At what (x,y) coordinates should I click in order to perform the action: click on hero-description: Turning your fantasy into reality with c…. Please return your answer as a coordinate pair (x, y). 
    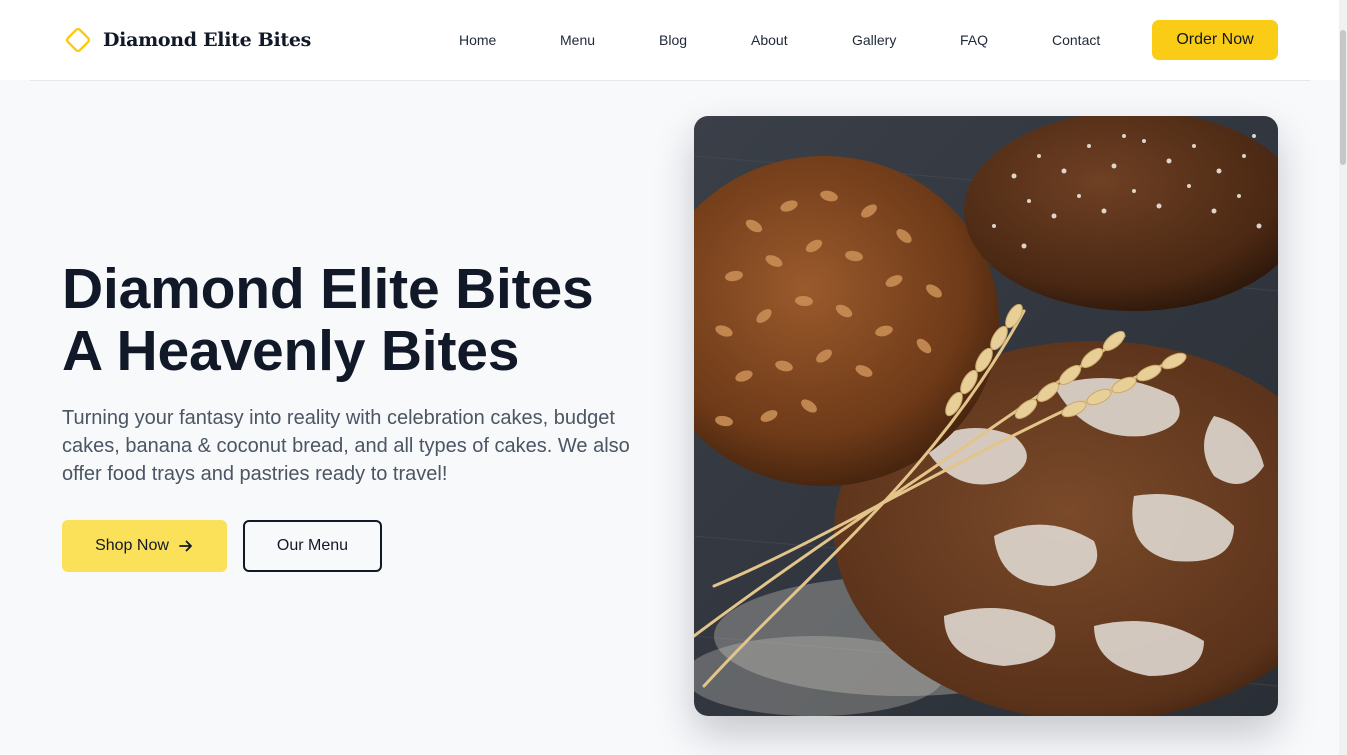
    Looking at the image, I should click on (346, 446).